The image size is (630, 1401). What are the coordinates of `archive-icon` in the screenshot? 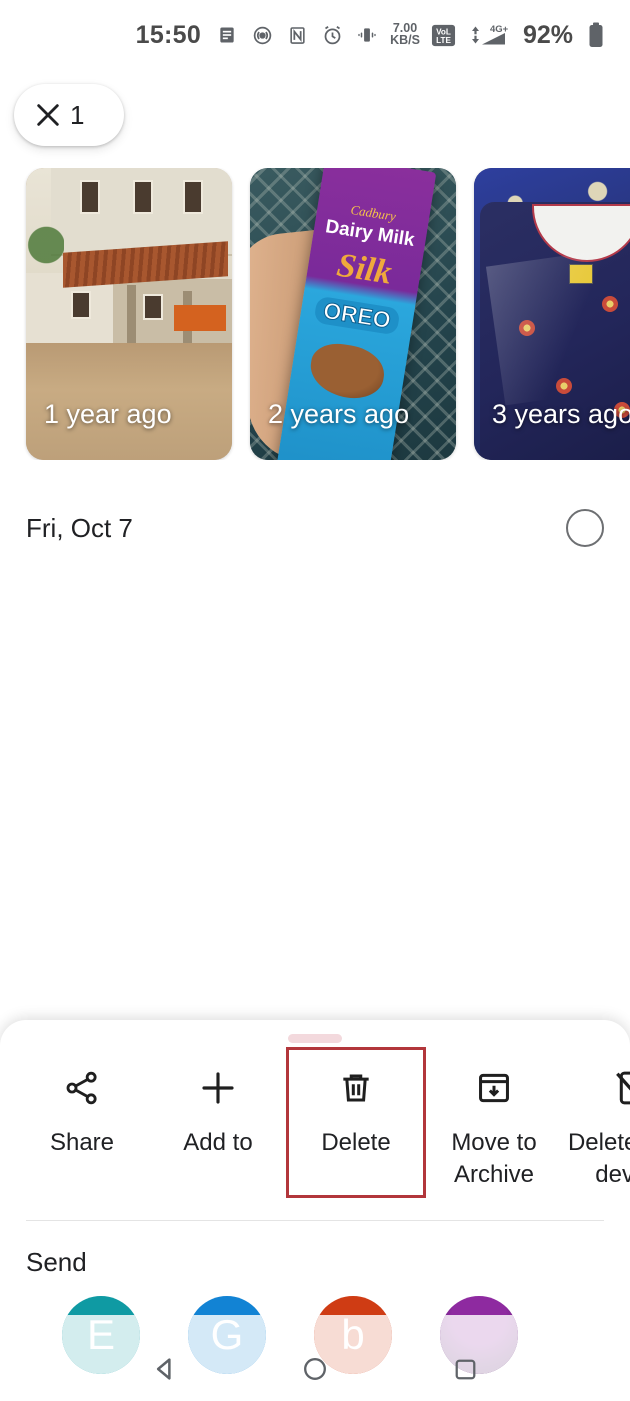 It's located at (494, 1088).